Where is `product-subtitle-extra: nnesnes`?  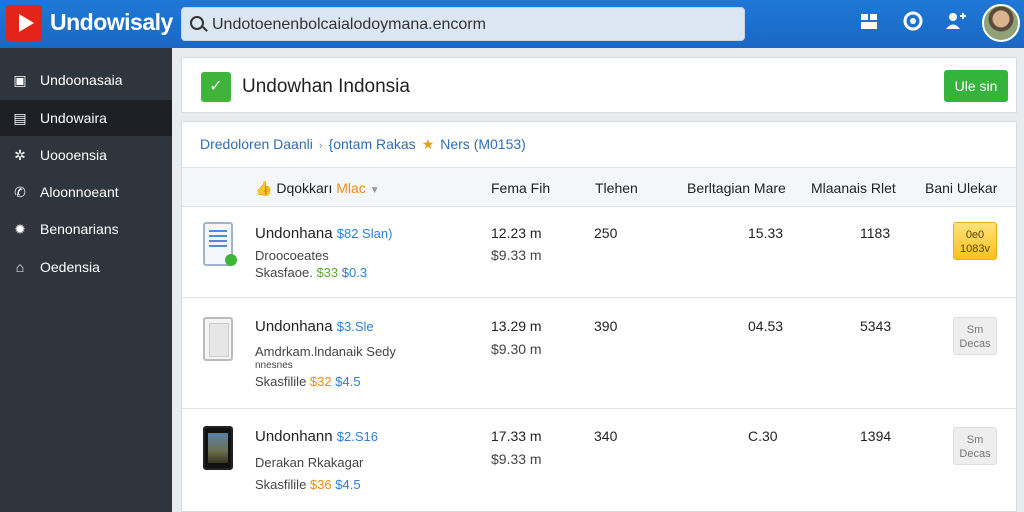 product-subtitle-extra: nnesnes is located at coordinates (274, 365).